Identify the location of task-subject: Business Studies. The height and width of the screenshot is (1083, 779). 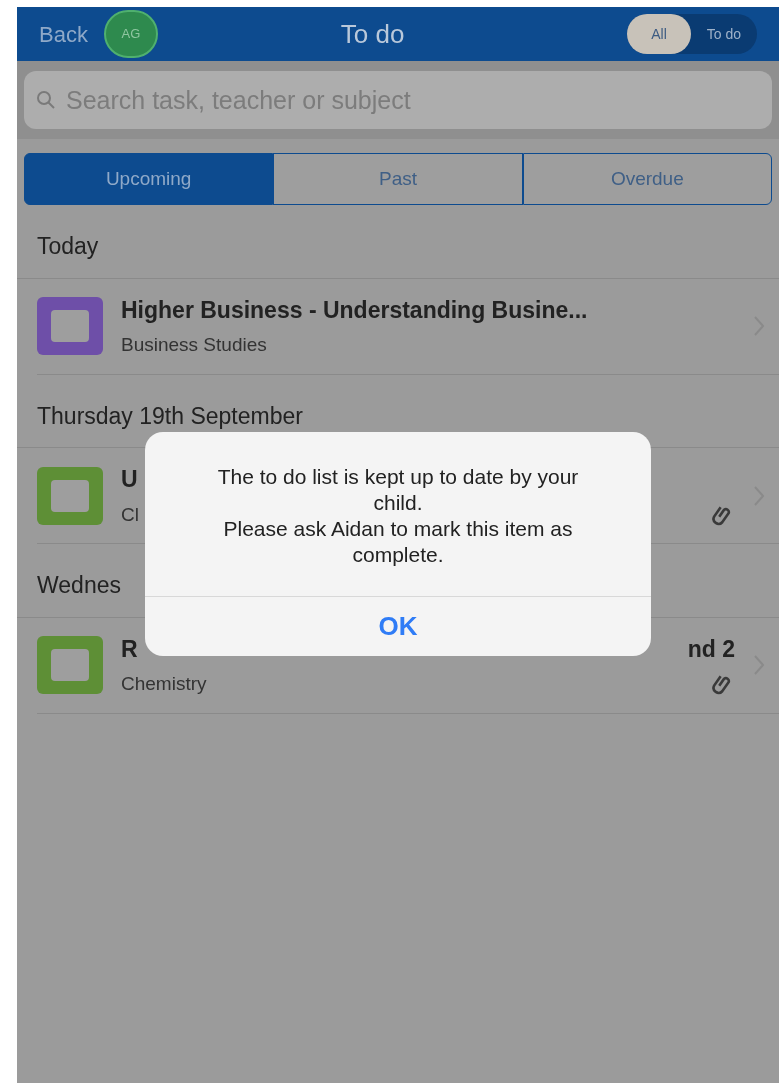
(194, 345).